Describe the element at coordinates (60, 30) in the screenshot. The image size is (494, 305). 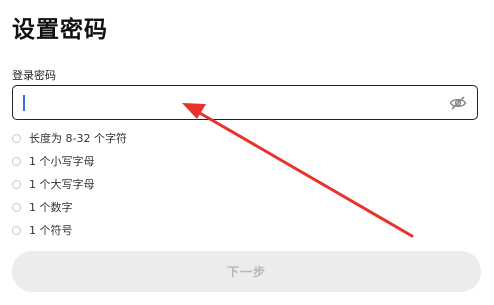
I see `page-title: 设置密码` at that location.